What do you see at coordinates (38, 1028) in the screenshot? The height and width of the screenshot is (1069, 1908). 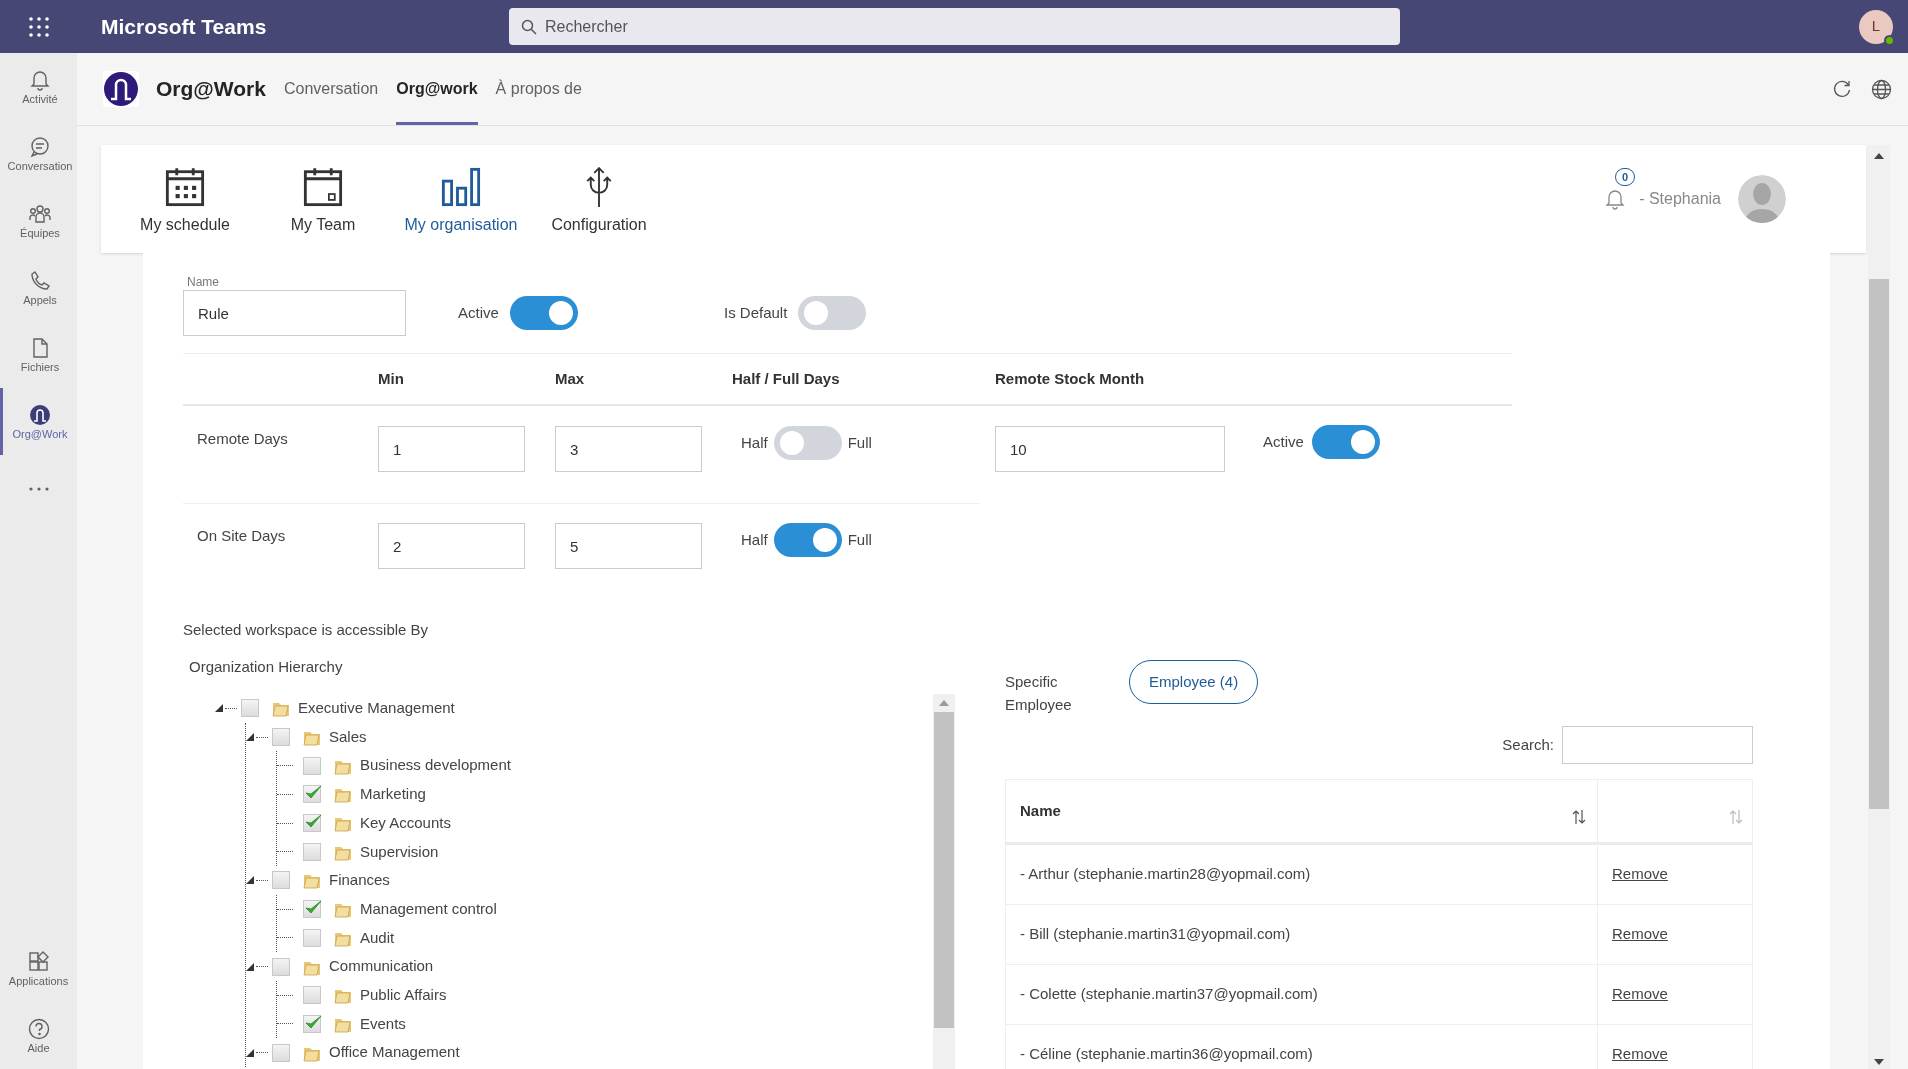 I see `help-icon` at bounding box center [38, 1028].